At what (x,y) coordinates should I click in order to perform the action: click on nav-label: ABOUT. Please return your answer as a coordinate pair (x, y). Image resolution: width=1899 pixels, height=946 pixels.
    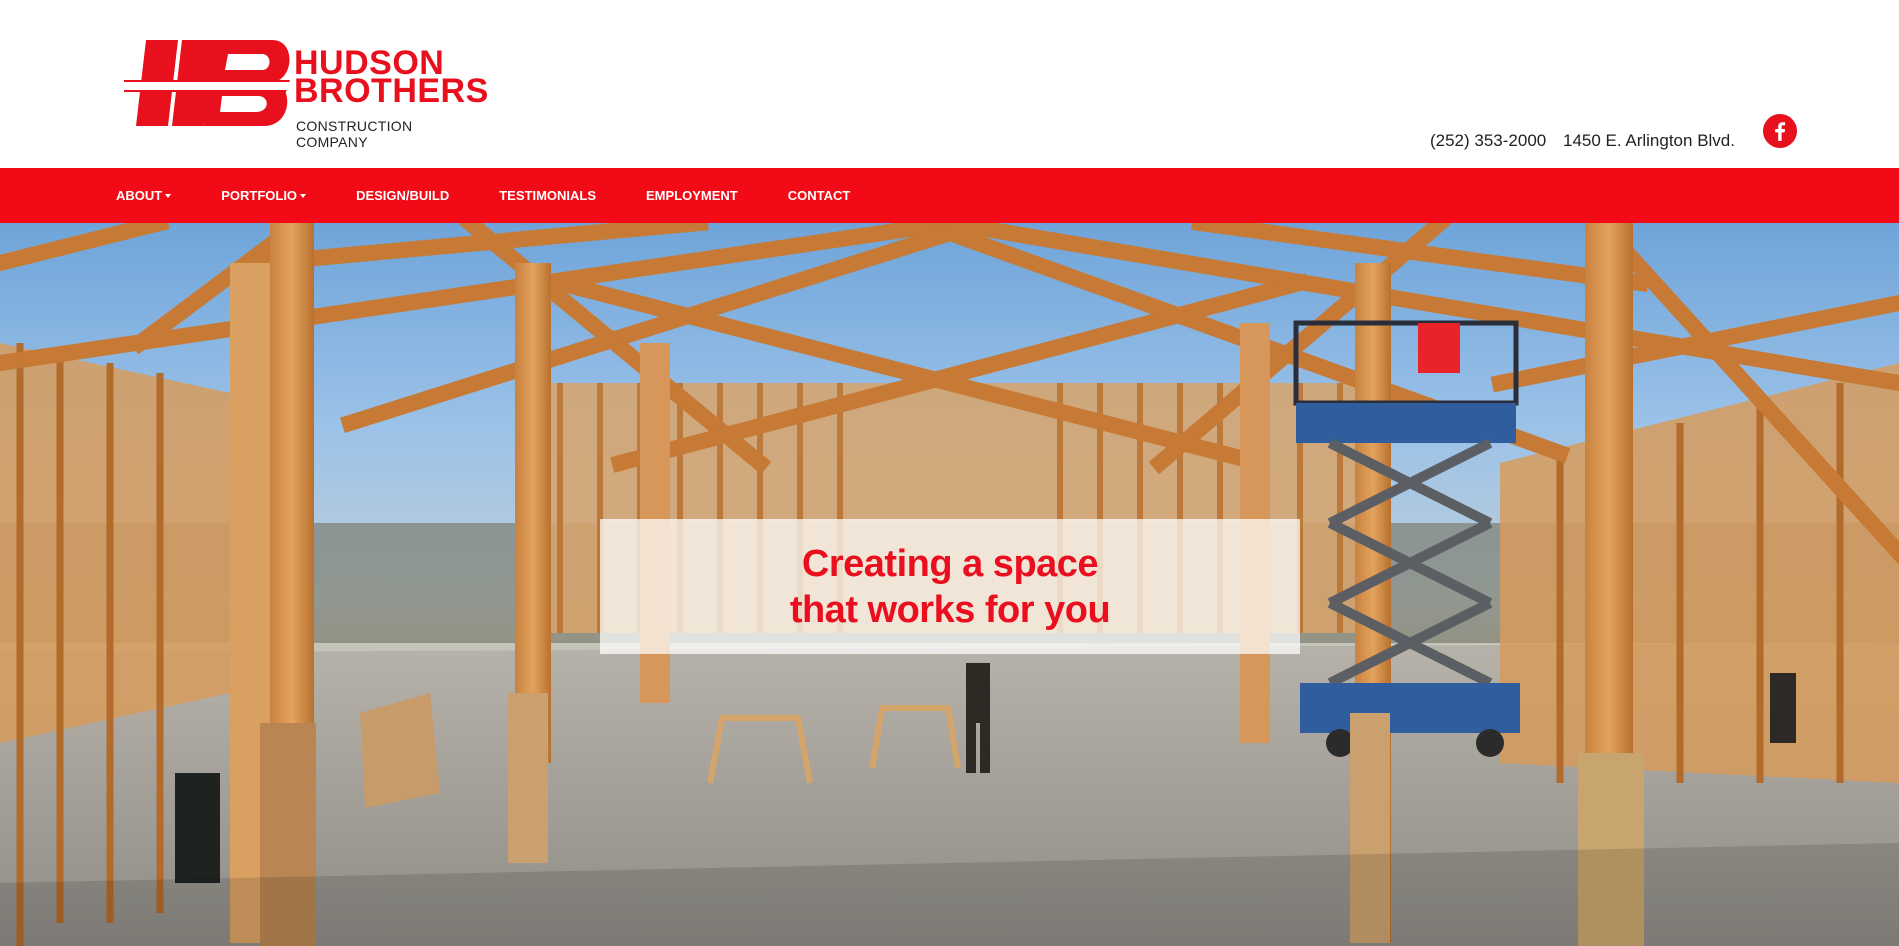
    Looking at the image, I should click on (139, 195).